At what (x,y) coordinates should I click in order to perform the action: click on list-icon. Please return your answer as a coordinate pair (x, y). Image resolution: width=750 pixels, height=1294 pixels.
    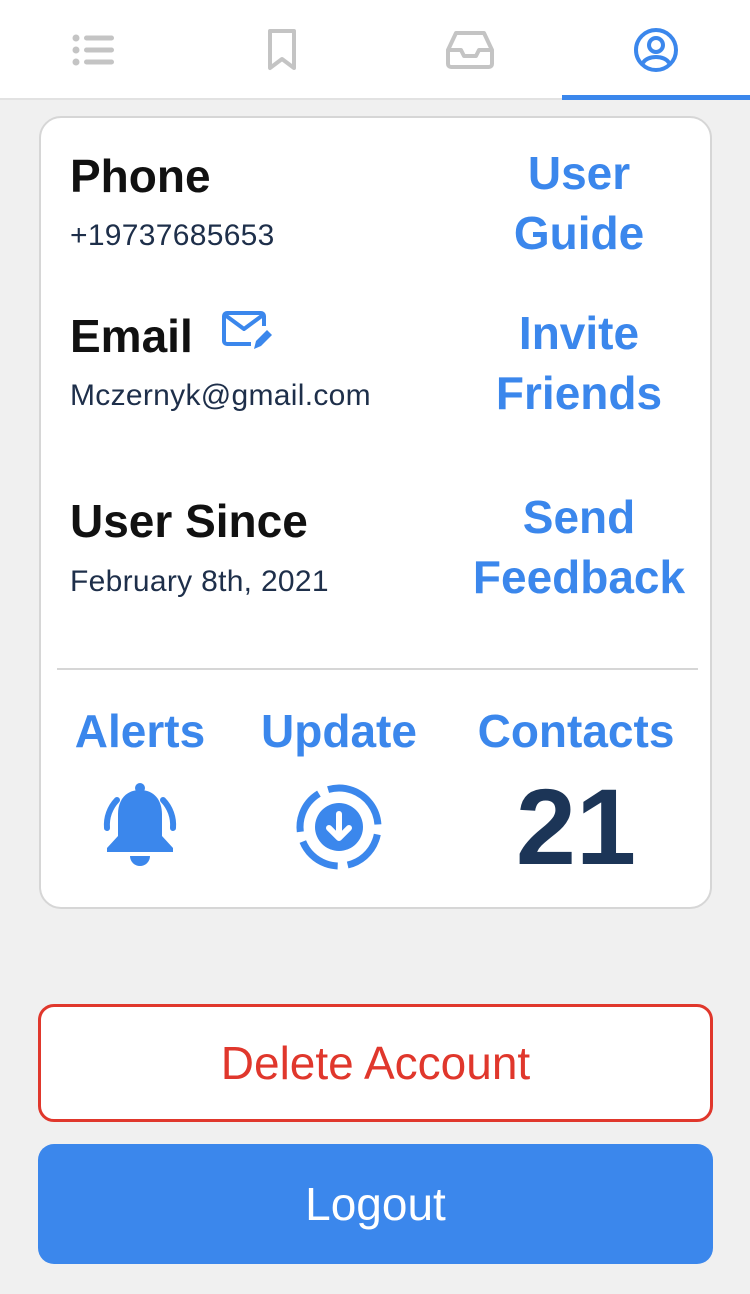
    Looking at the image, I should click on (93, 50).